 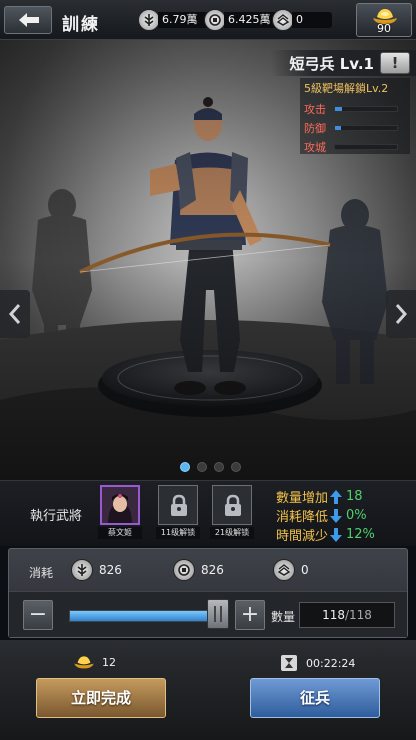 I want to click on decrease-quantity-button: −, so click(x=38, y=615).